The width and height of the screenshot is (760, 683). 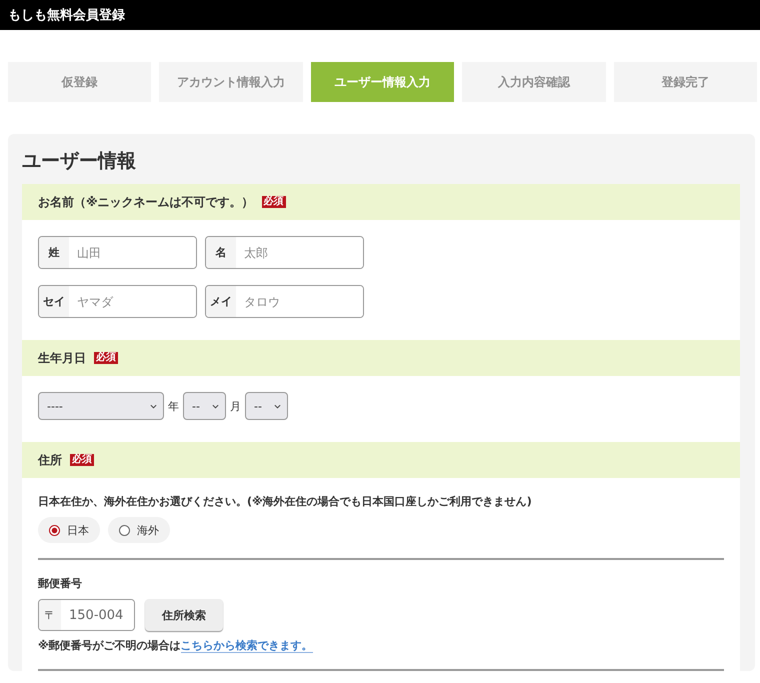 I want to click on address-search-button: 住所検索, so click(x=184, y=615).